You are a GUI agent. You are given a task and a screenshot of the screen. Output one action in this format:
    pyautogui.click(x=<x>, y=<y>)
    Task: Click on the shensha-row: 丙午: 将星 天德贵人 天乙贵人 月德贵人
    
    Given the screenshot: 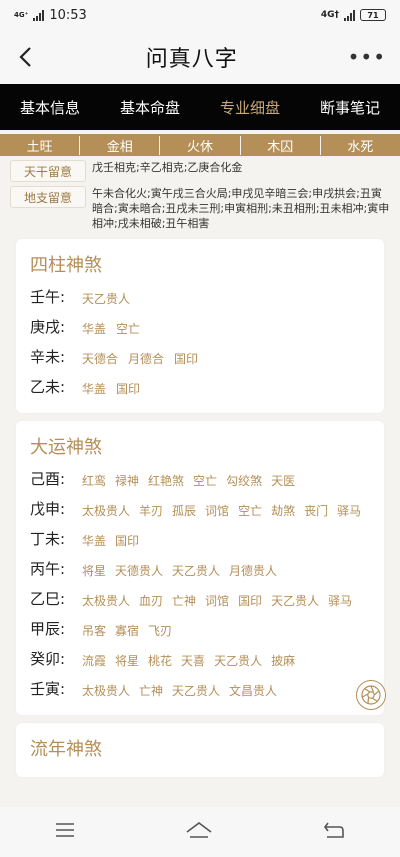 What is the action you would take?
    pyautogui.click(x=201, y=569)
    